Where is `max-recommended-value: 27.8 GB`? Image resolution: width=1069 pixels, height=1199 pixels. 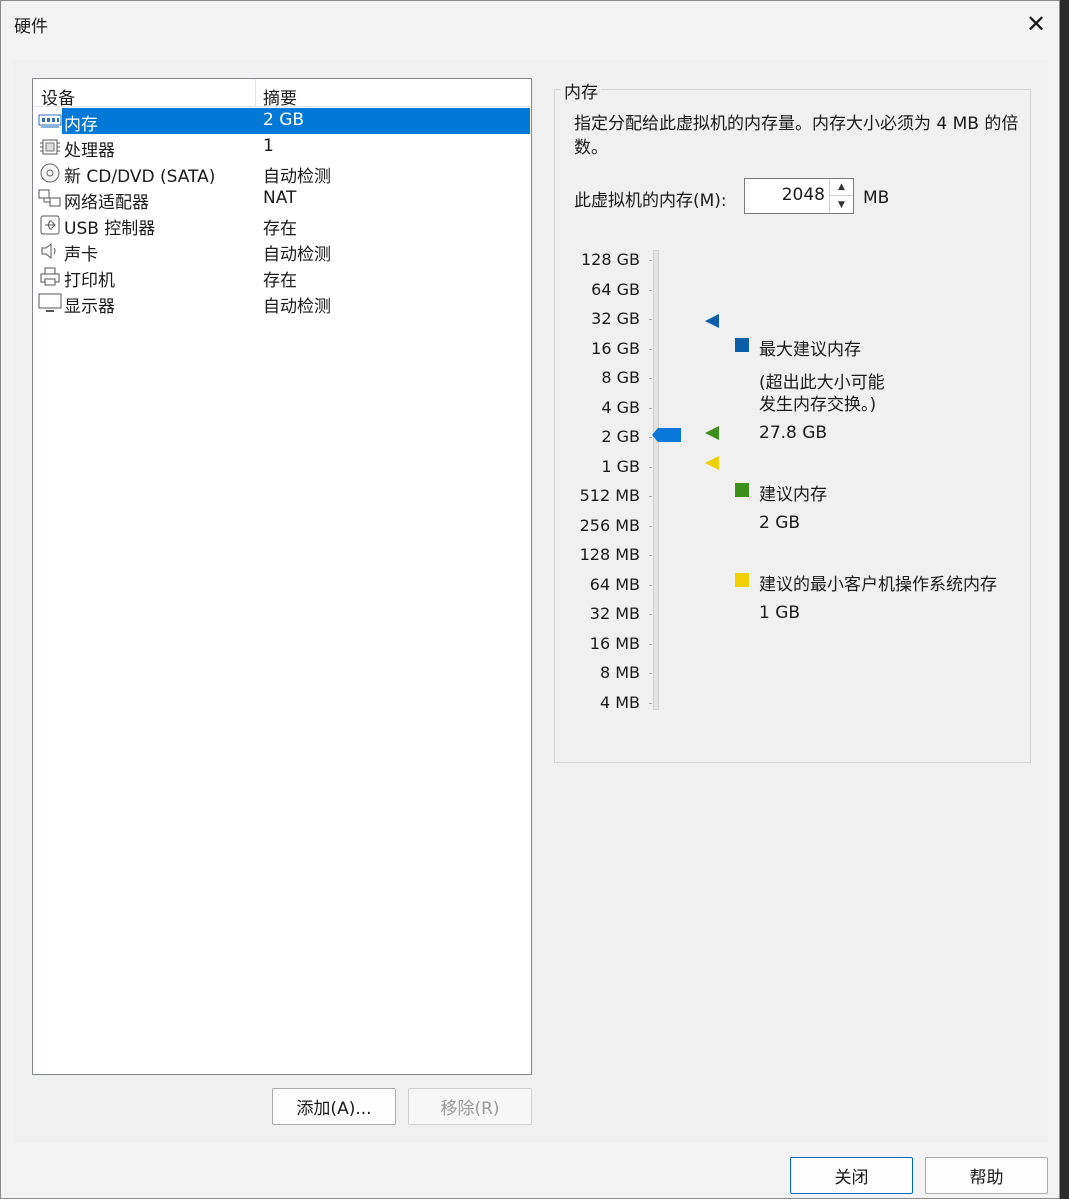 max-recommended-value: 27.8 GB is located at coordinates (793, 433).